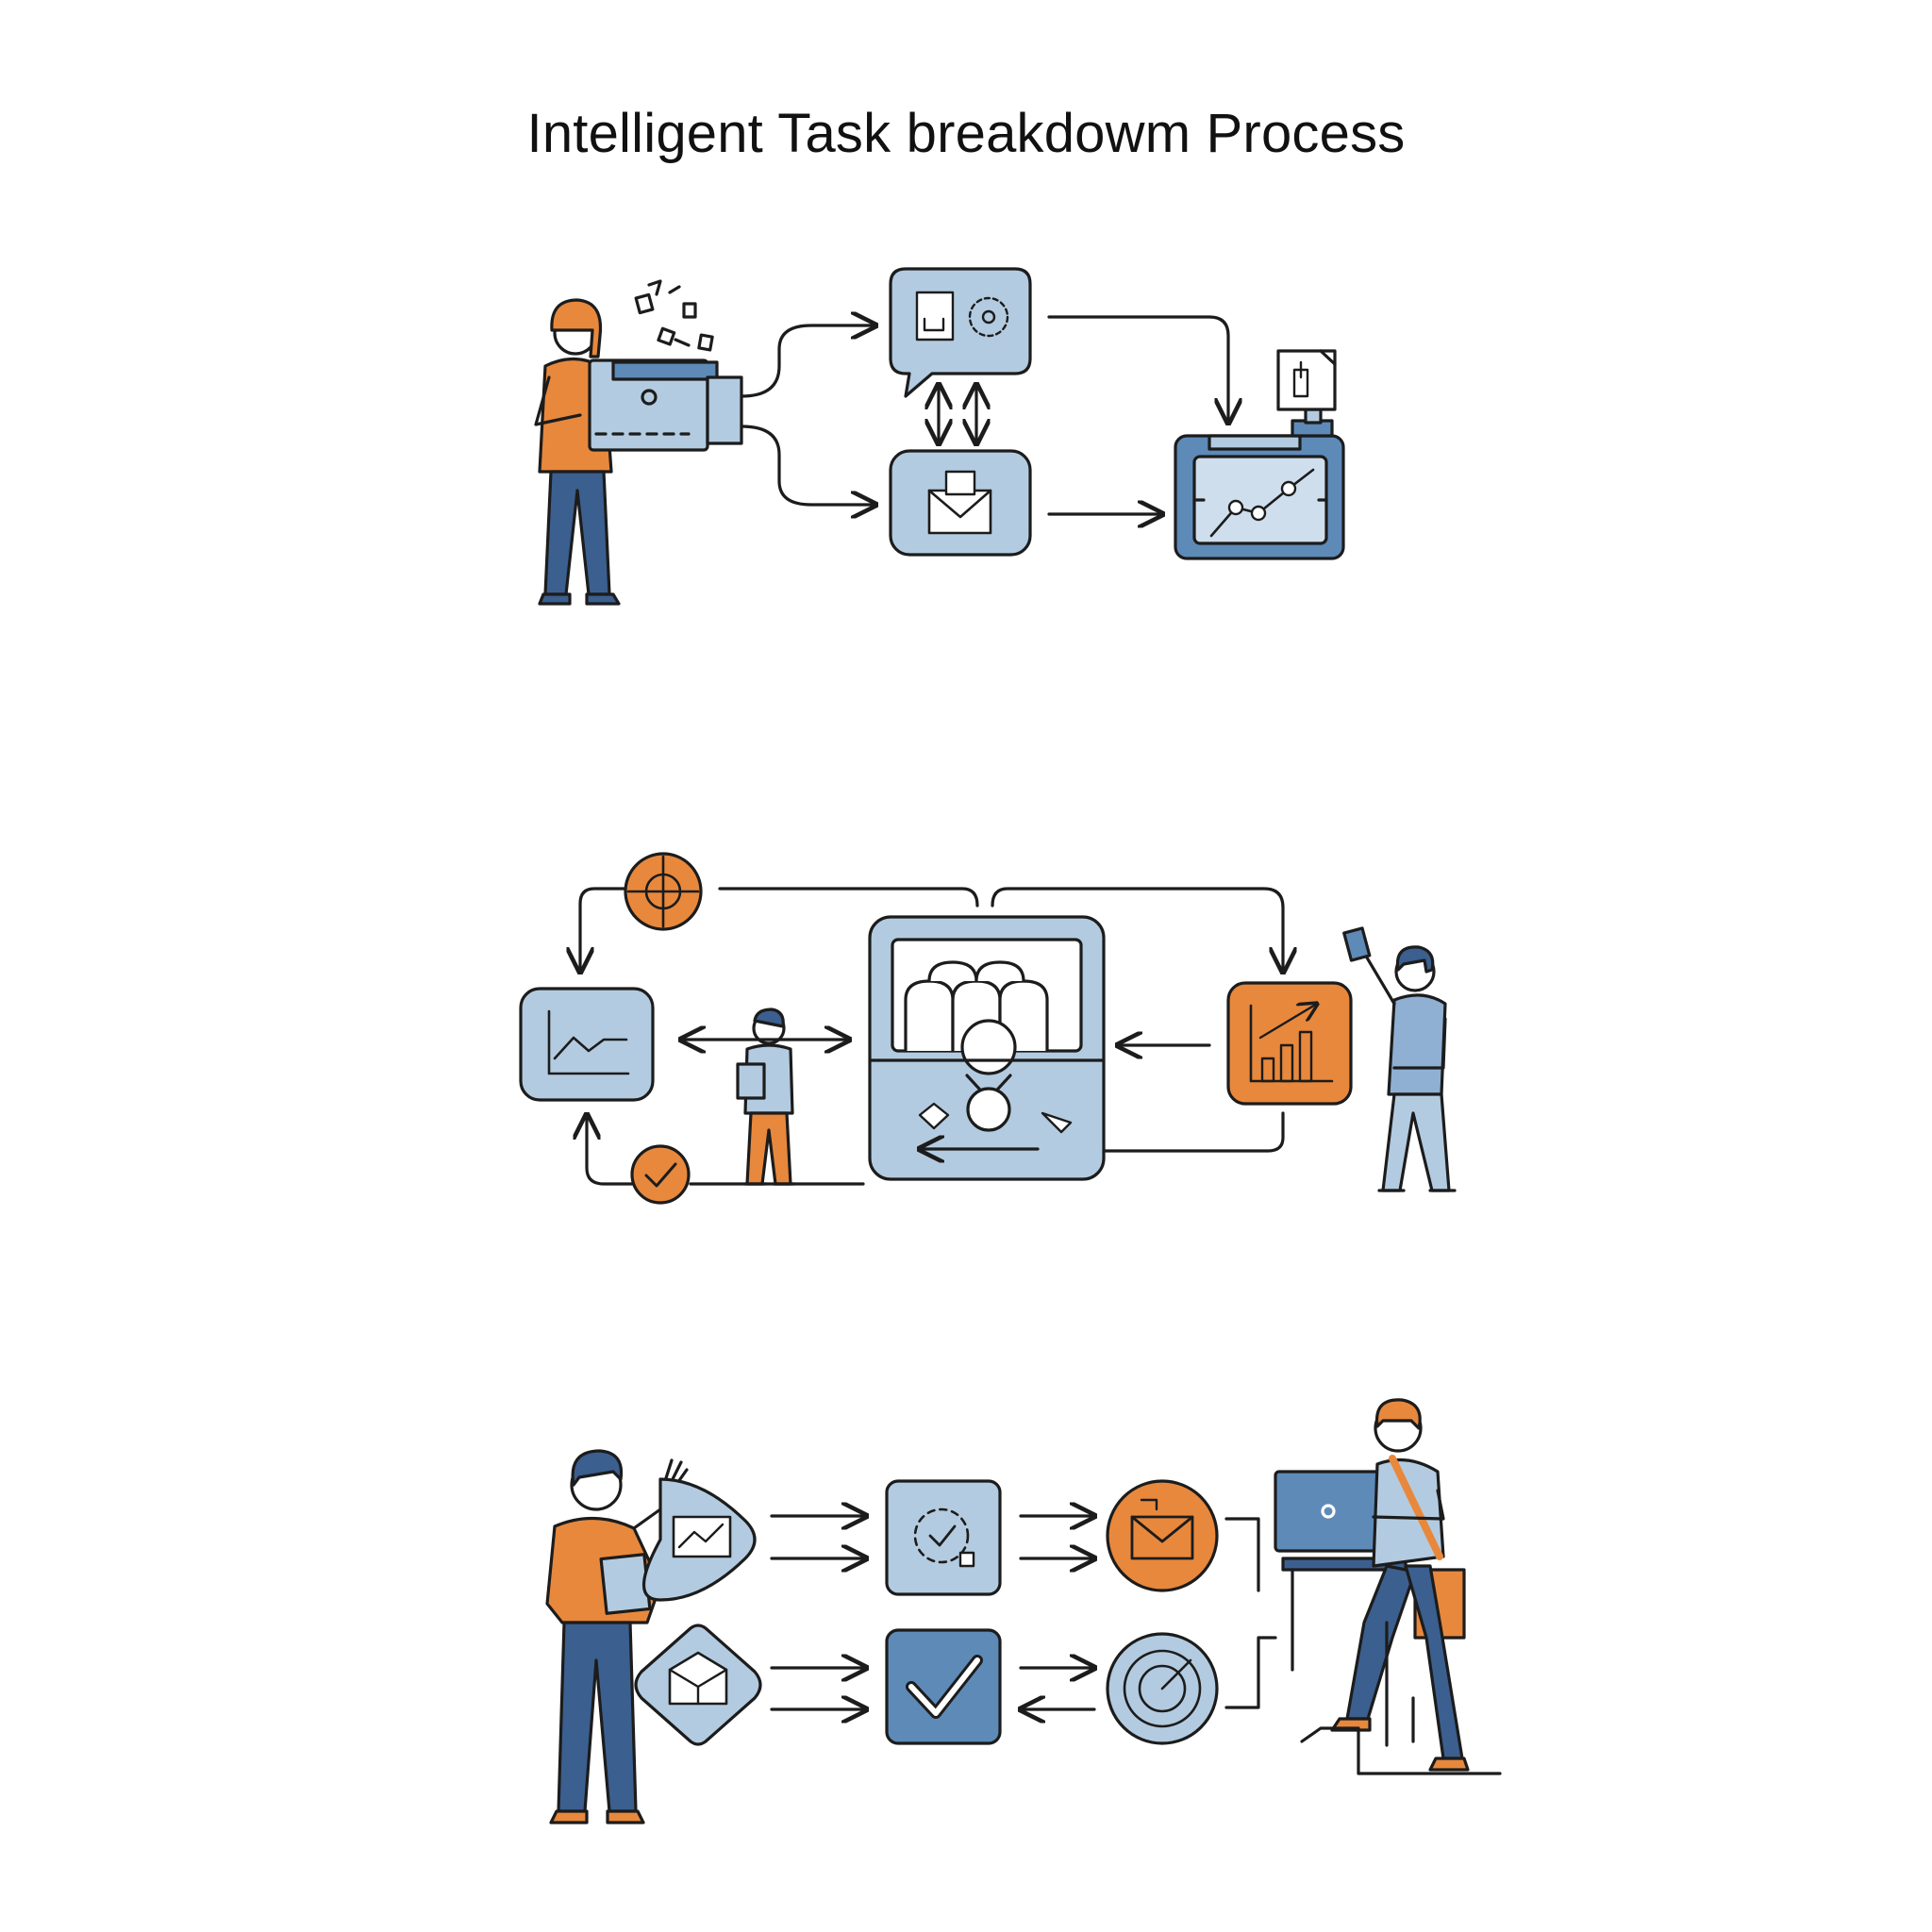 The image size is (1932, 1932). Describe the element at coordinates (610, 1150) in the screenshot. I see `arrow-check-to-trend` at that location.